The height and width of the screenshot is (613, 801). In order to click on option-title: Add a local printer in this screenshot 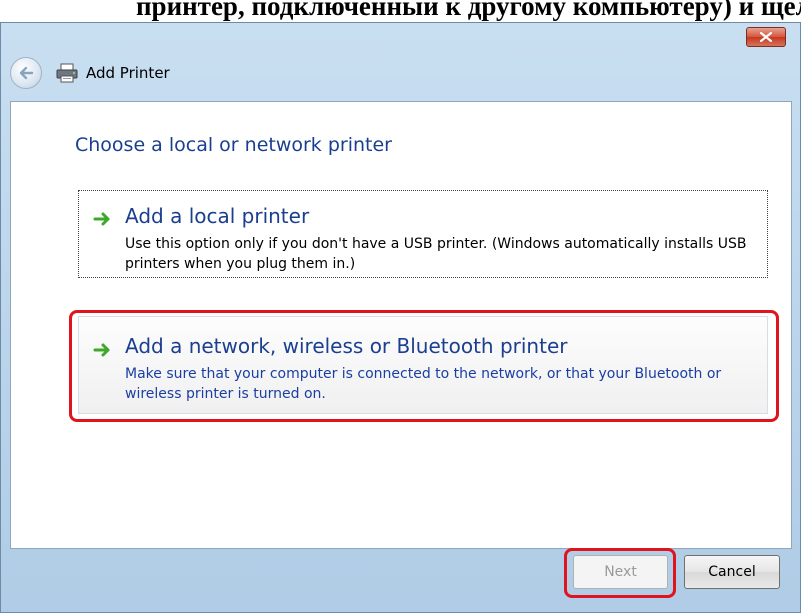, I will do `click(217, 216)`.